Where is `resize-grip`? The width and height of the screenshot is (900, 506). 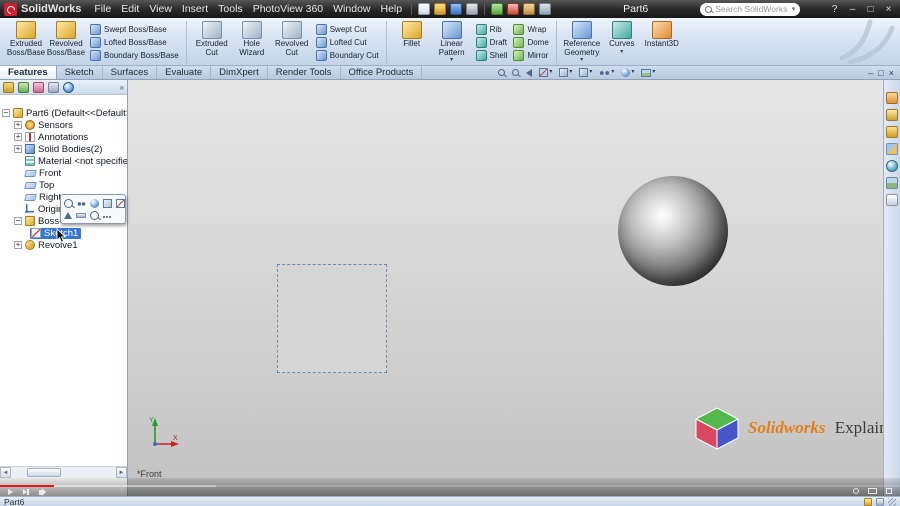
resize-grip is located at coordinates (892, 501).